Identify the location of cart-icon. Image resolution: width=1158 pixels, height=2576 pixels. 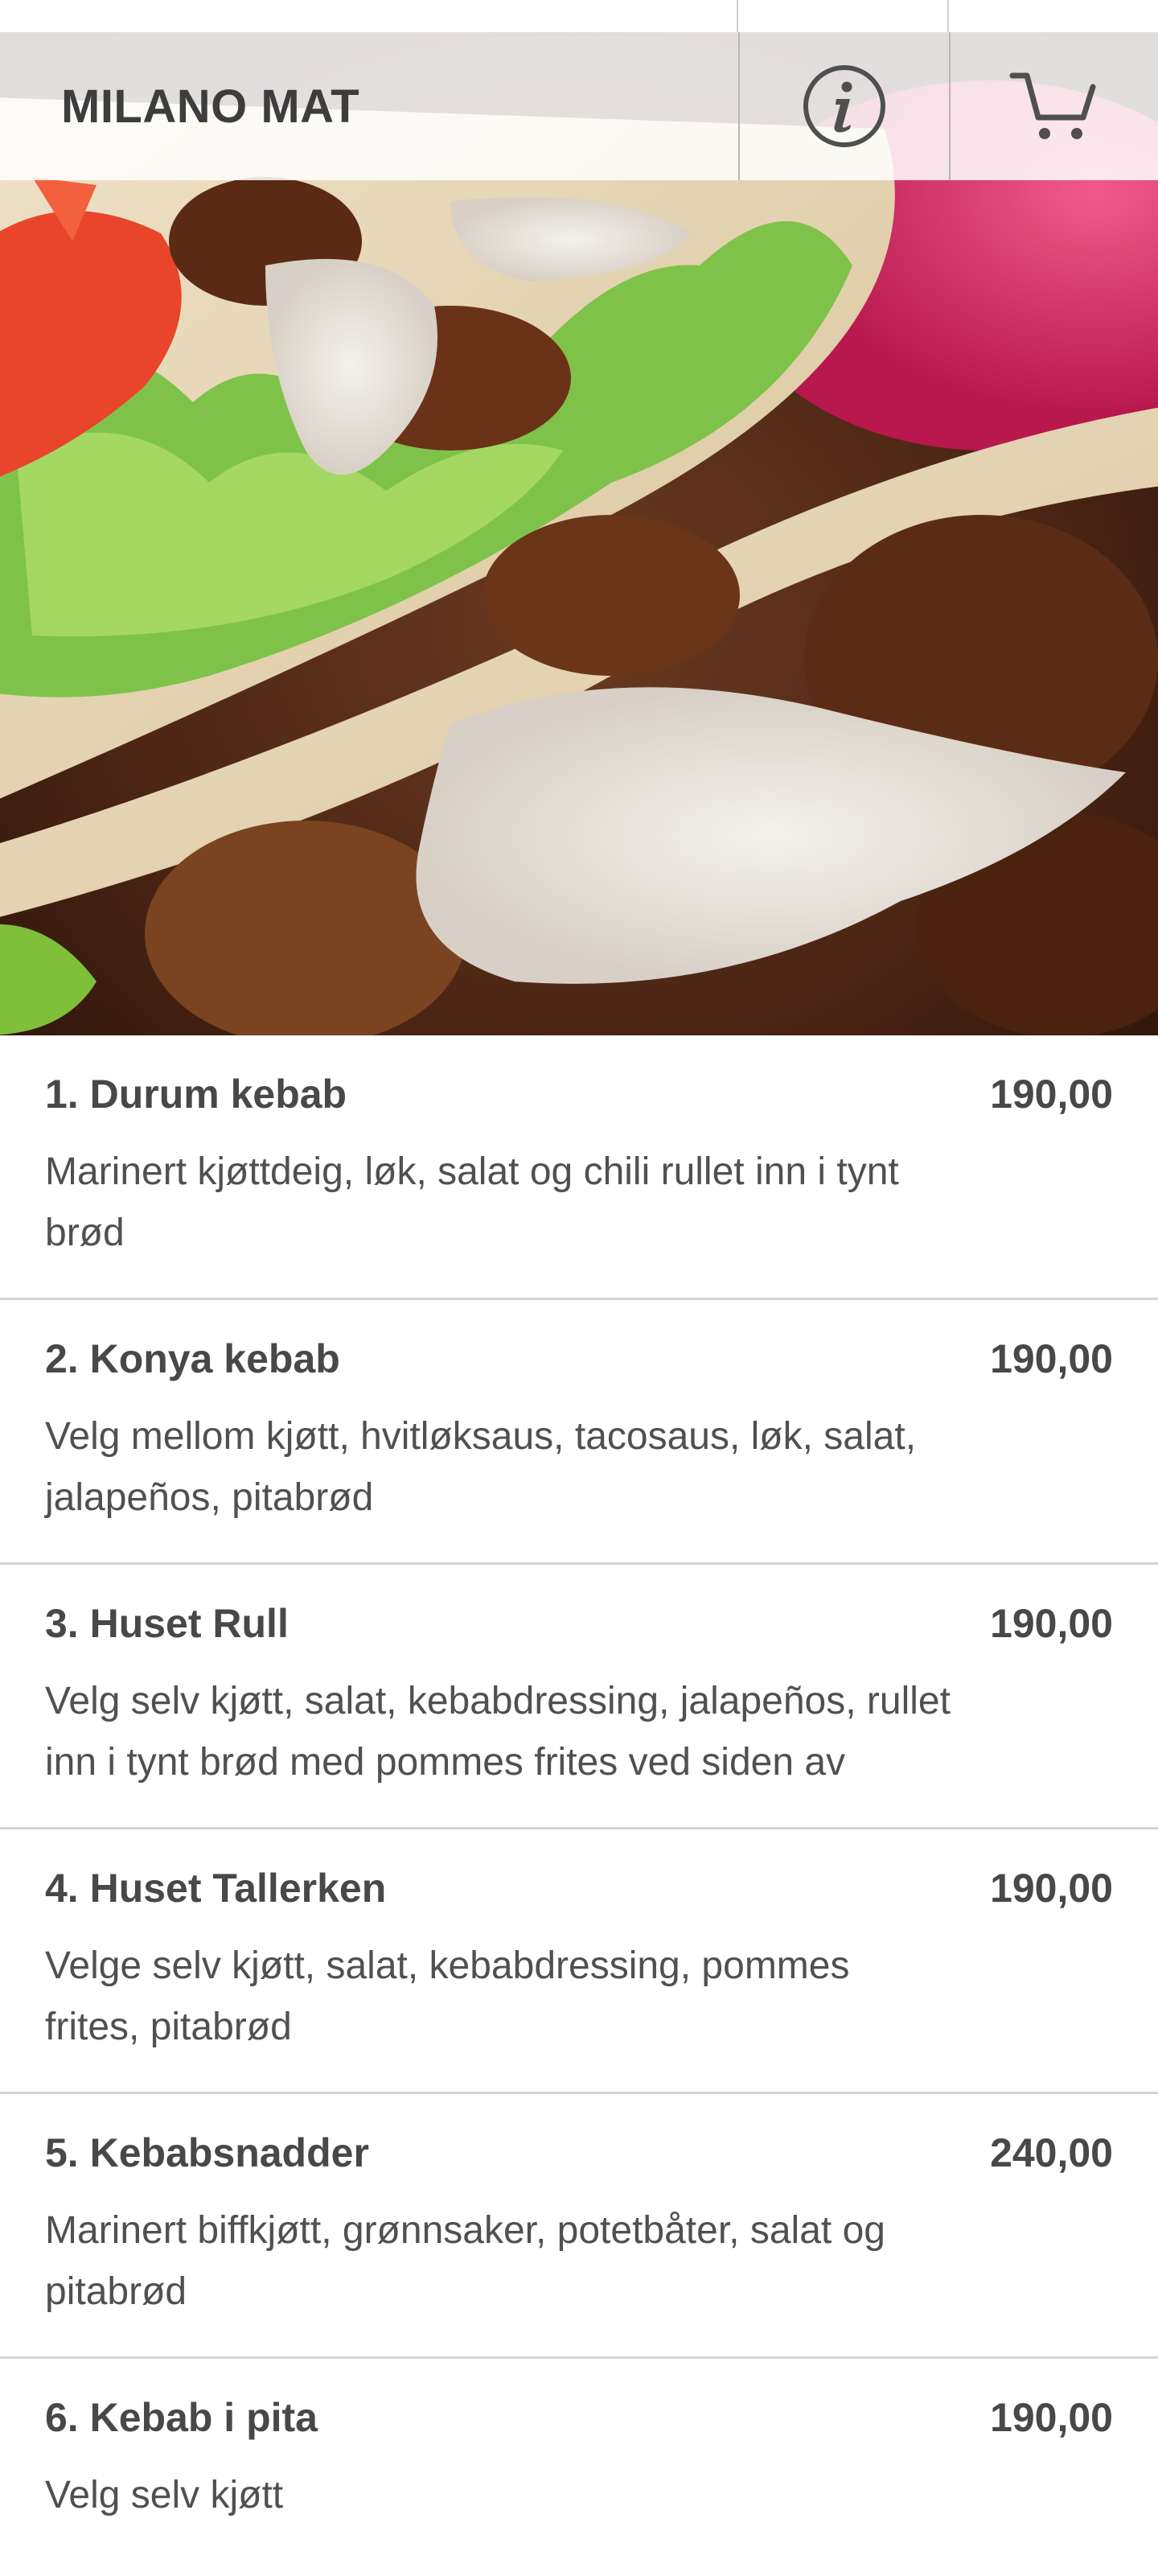
(1052, 105).